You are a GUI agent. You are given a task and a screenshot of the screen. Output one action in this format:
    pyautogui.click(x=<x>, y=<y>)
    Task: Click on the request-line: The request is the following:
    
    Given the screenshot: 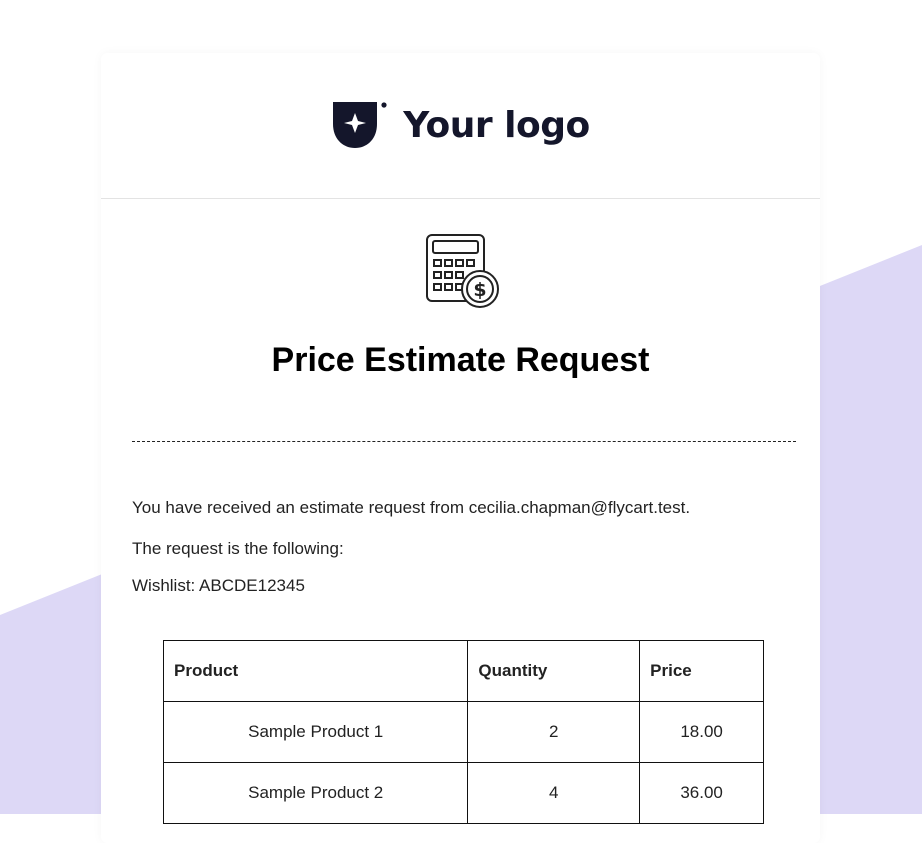 What is the action you would take?
    pyautogui.click(x=238, y=548)
    